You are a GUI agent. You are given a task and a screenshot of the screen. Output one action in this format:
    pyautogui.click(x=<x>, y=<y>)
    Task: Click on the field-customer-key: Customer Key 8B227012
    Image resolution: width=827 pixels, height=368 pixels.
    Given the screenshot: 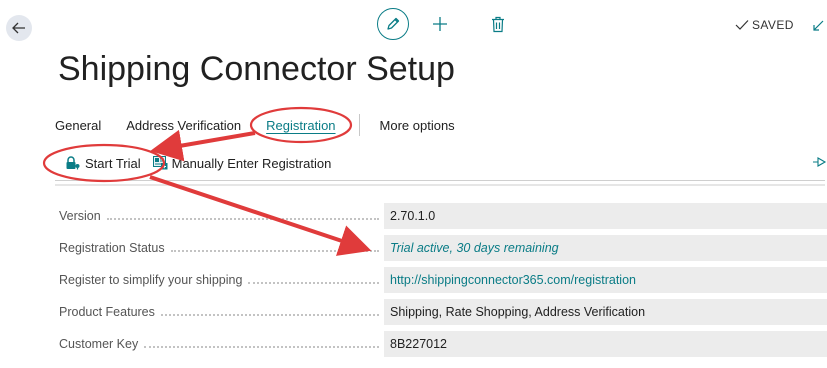 What is the action you would take?
    pyautogui.click(x=443, y=347)
    